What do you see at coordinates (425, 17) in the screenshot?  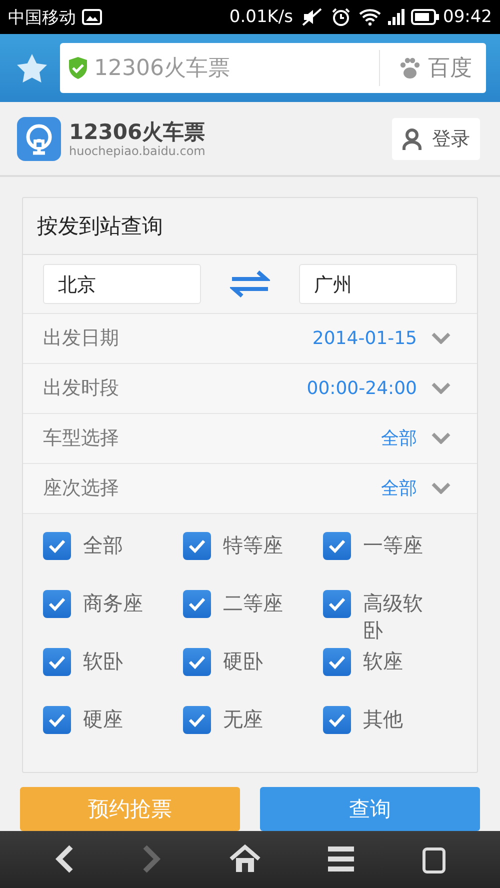 I see `battery-icon` at bounding box center [425, 17].